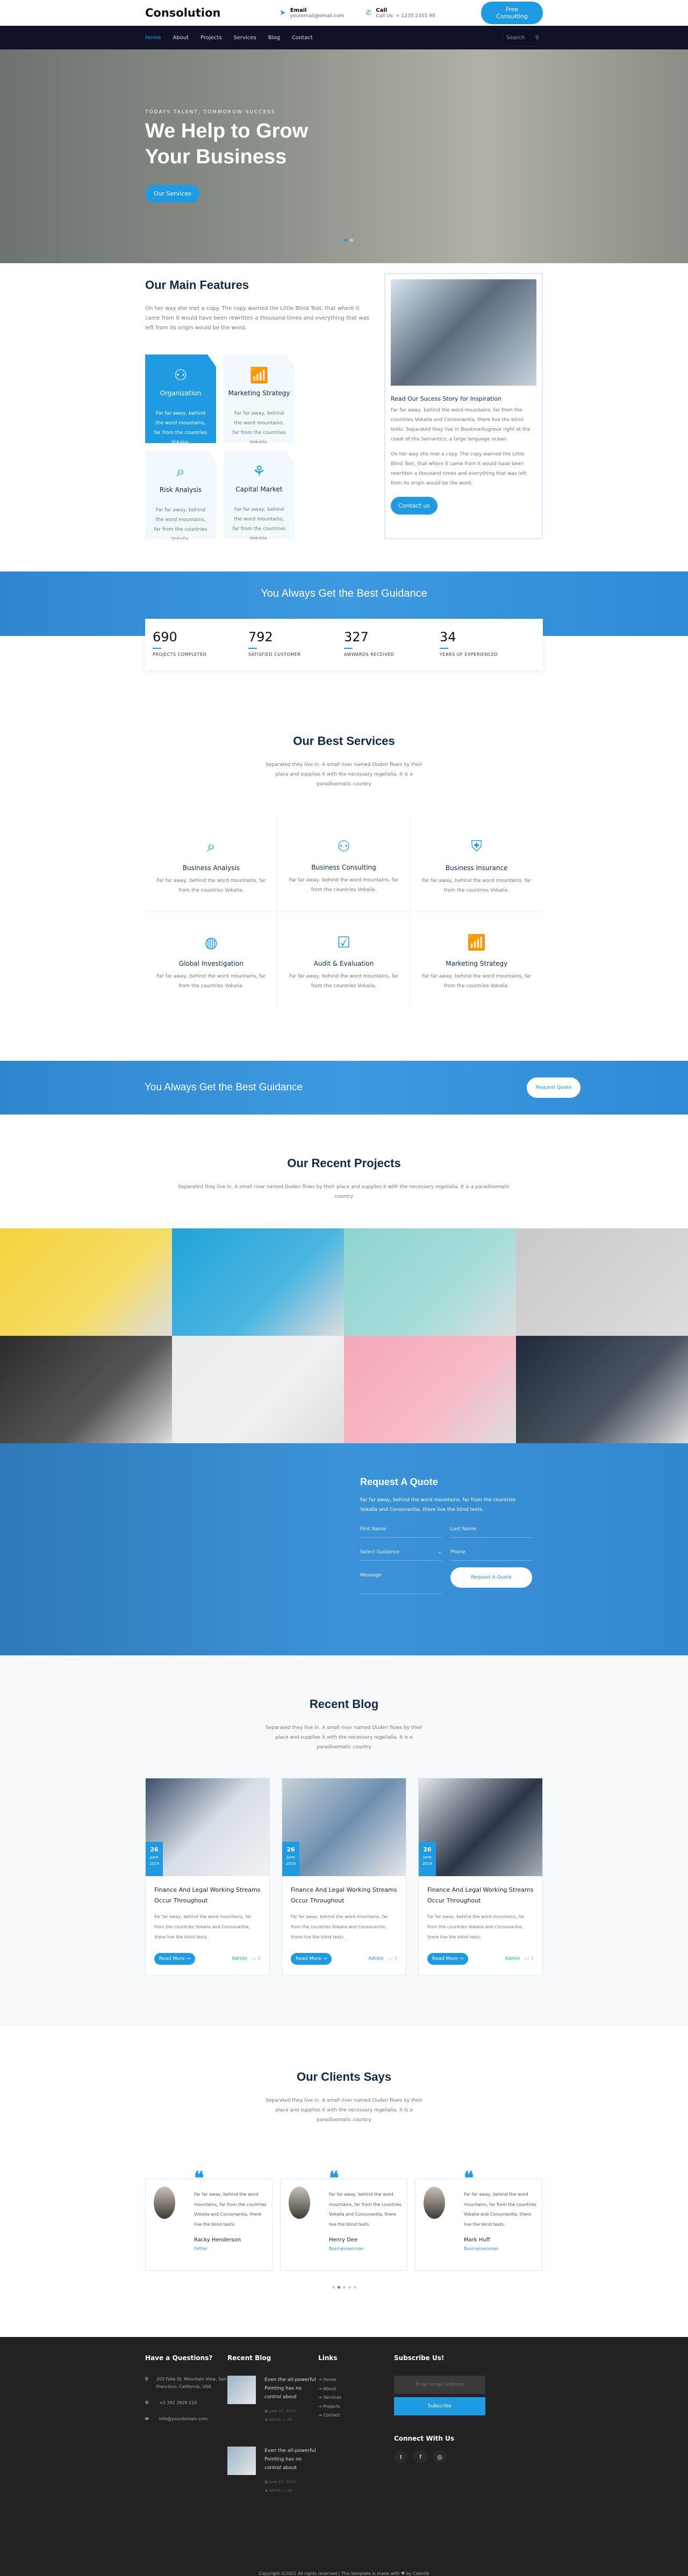 The image size is (688, 2576). What do you see at coordinates (302, 38) in the screenshot?
I see `nav-contact: Contact` at bounding box center [302, 38].